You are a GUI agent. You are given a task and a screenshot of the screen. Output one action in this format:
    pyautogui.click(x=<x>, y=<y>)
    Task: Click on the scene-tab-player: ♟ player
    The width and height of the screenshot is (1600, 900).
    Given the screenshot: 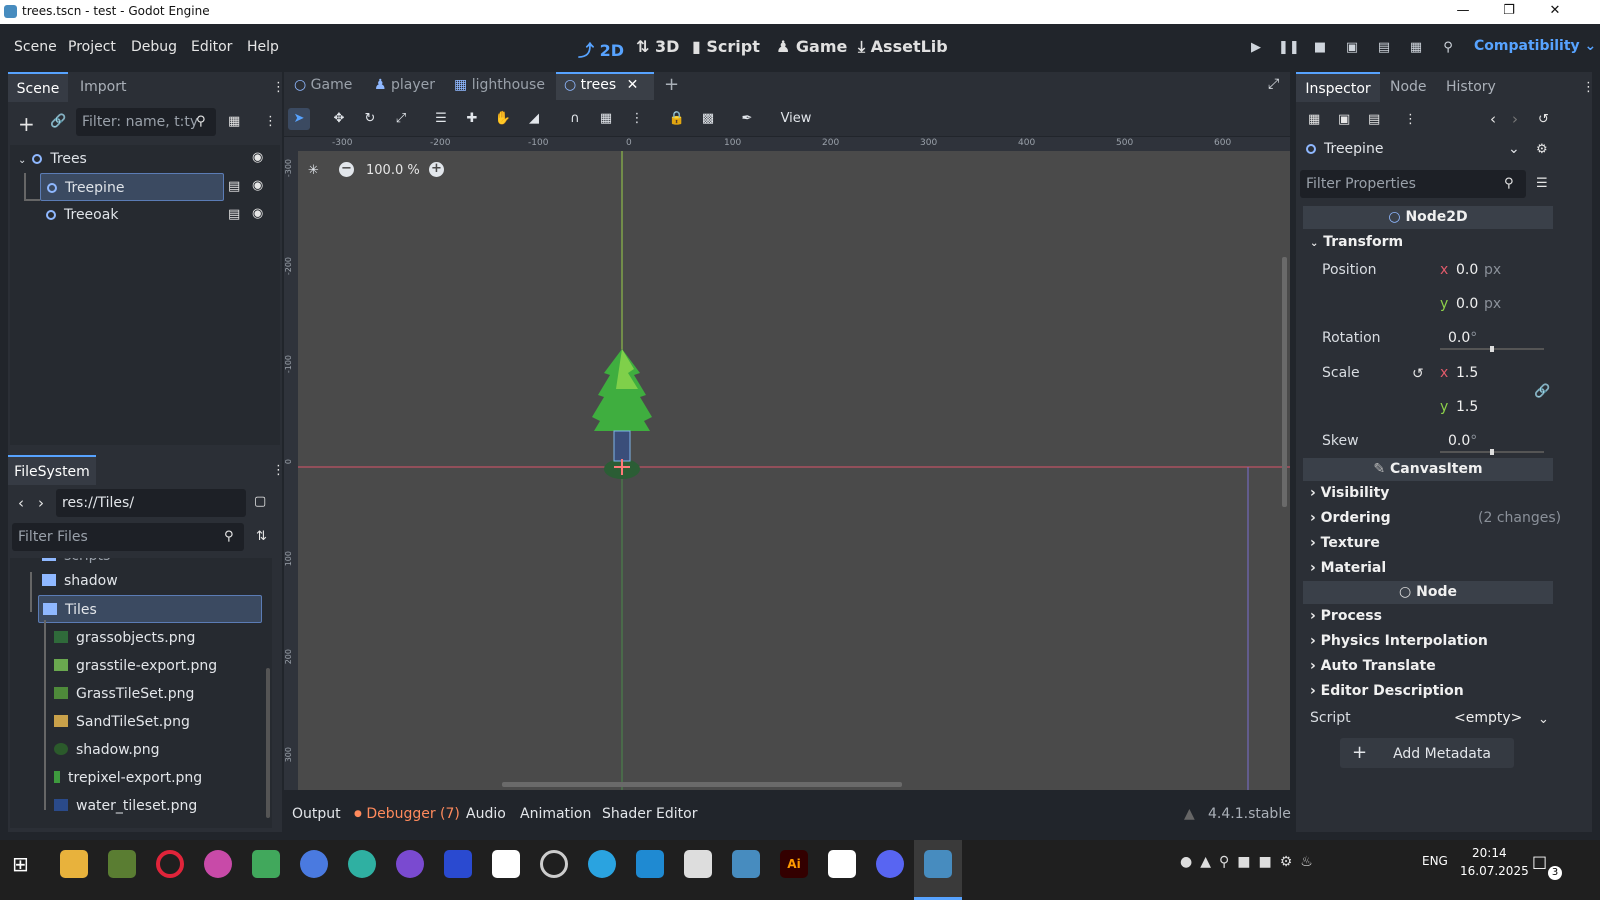 What is the action you would take?
    pyautogui.click(x=404, y=85)
    